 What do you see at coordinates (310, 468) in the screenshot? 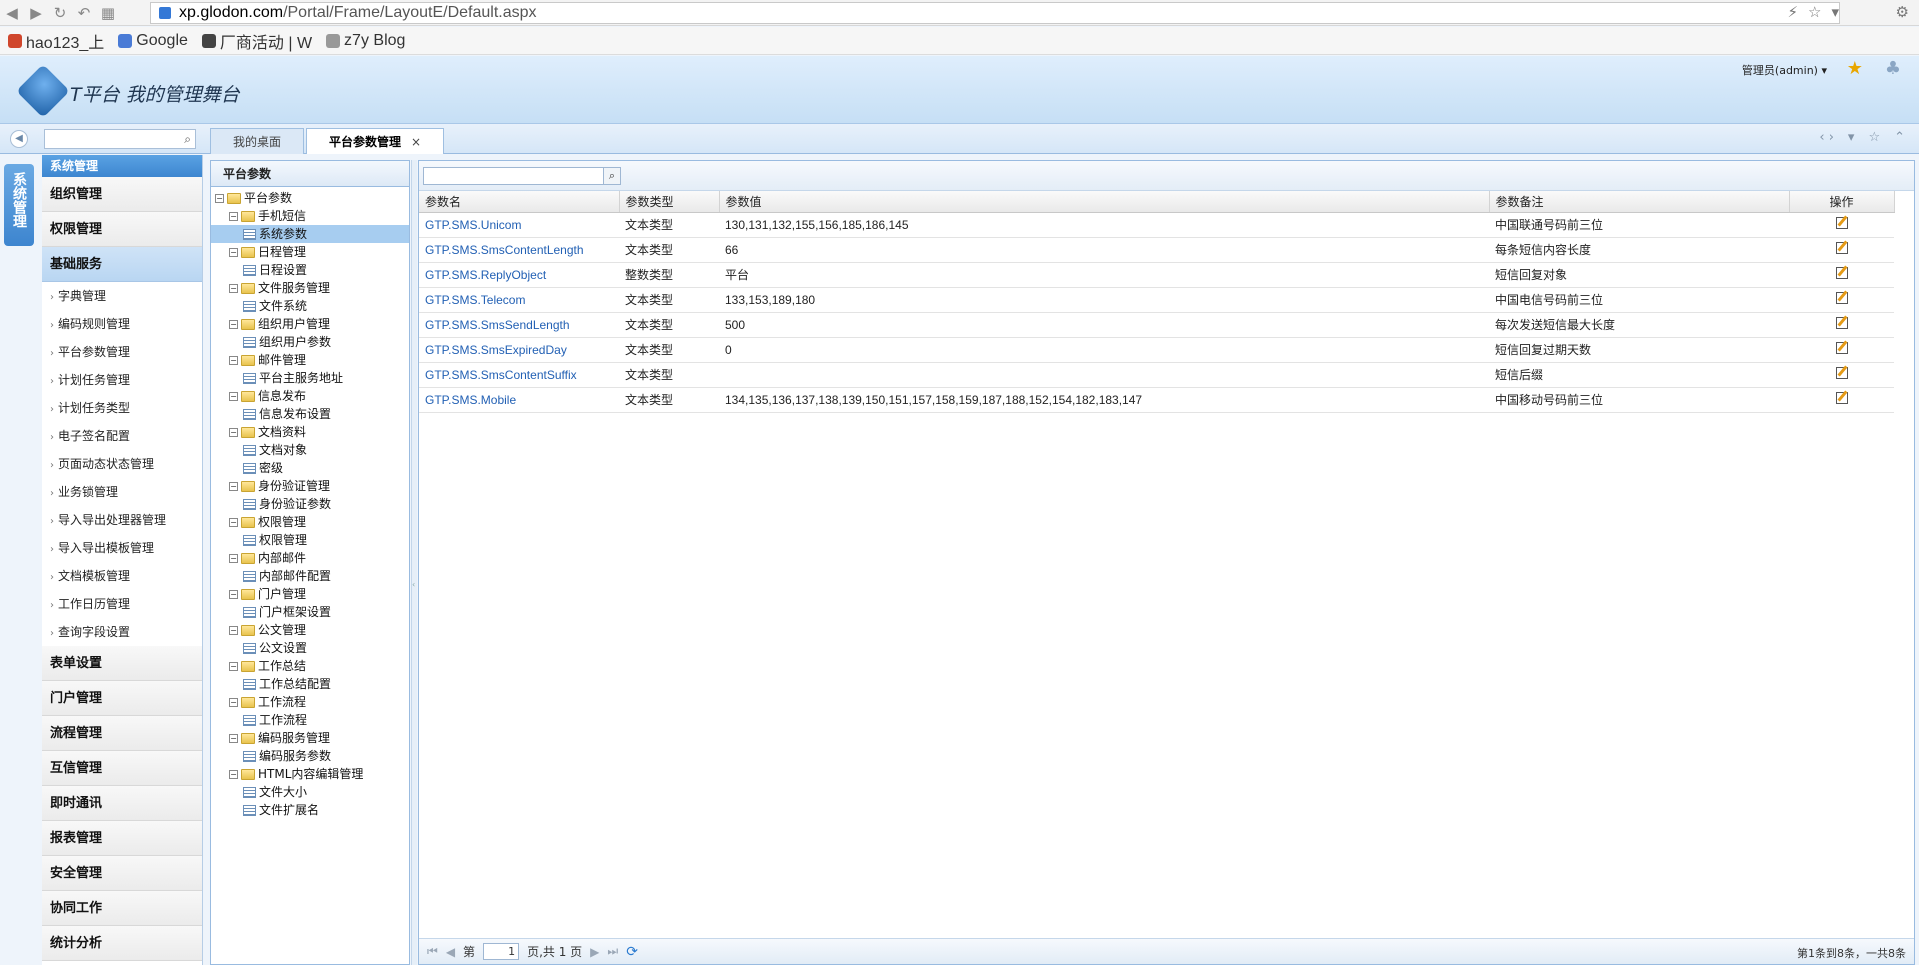
I see `tree-leaf-node: 密级` at bounding box center [310, 468].